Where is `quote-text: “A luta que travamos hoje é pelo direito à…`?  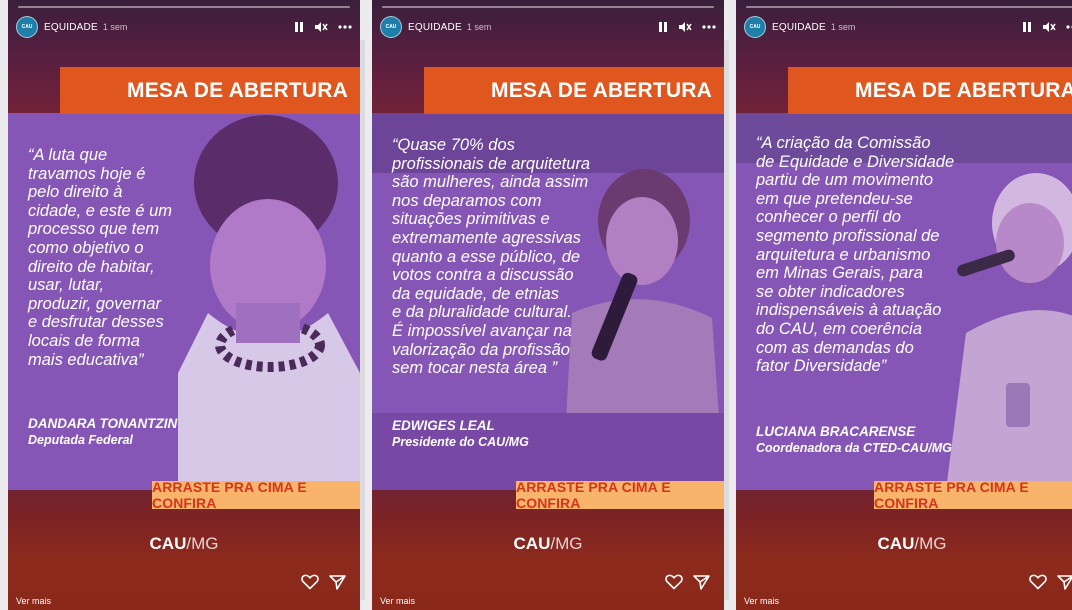 quote-text: “A luta que travamos hoje é pelo direito à… is located at coordinates (100, 257).